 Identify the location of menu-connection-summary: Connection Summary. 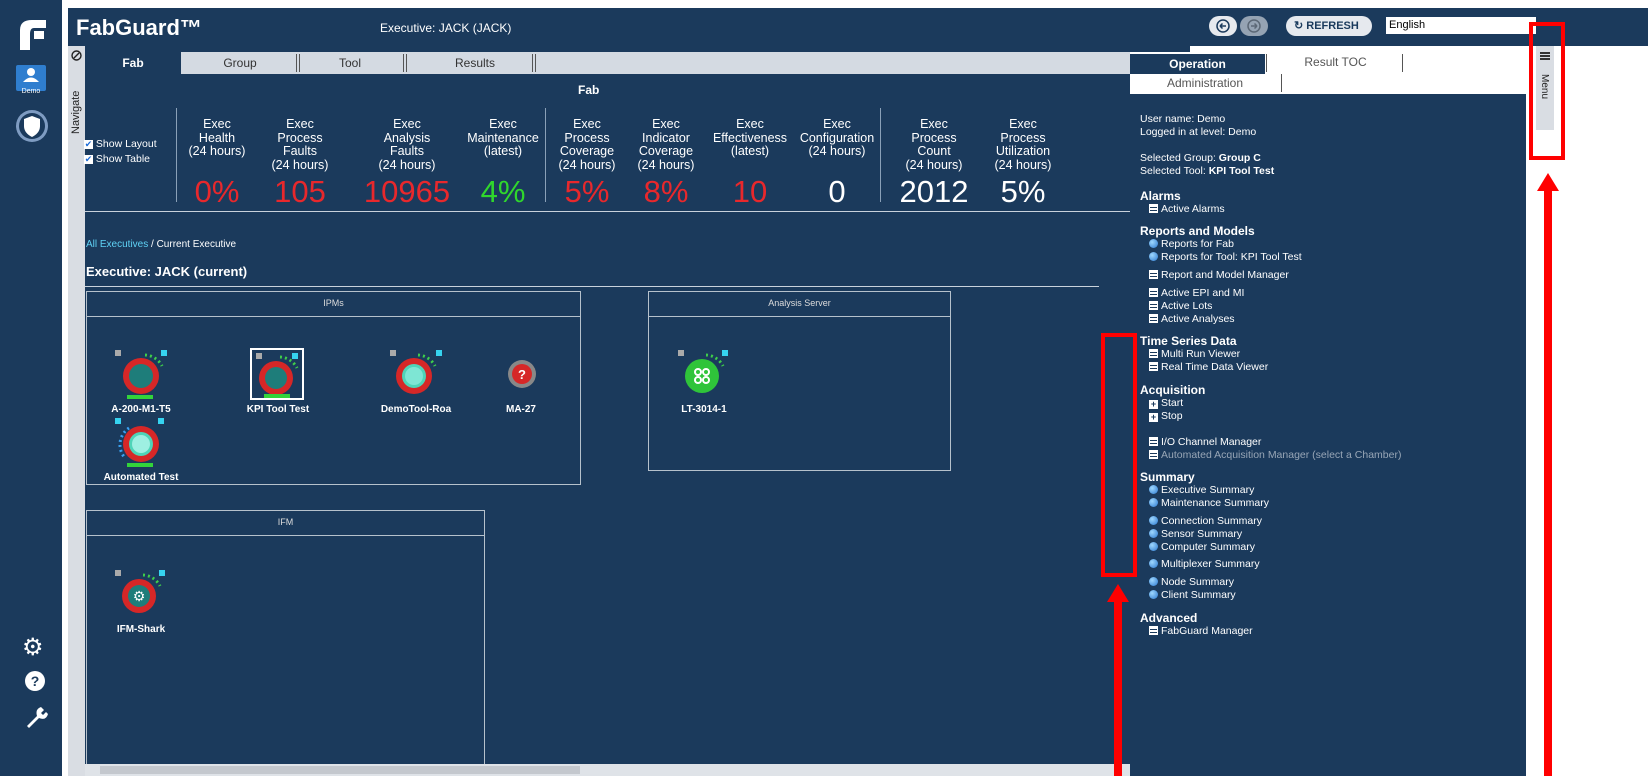
(1205, 521).